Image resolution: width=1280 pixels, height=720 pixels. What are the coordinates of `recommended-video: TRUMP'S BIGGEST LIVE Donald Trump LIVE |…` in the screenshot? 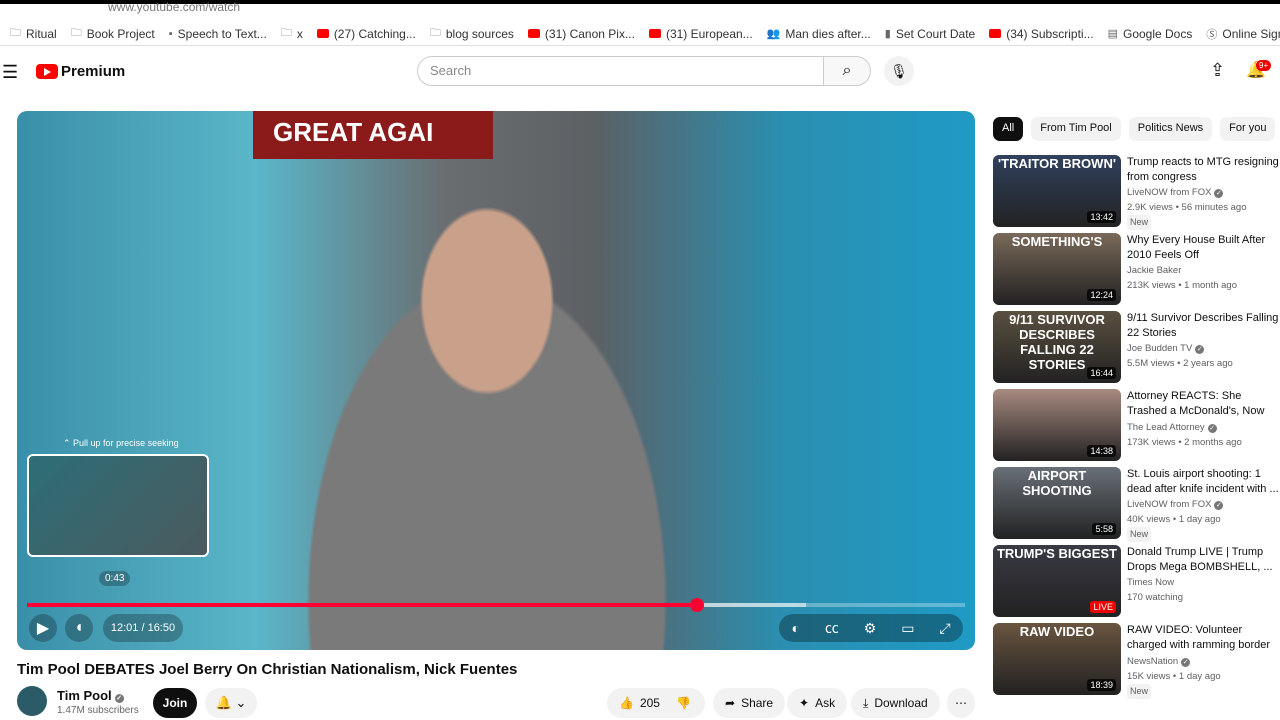 It's located at (1136, 584).